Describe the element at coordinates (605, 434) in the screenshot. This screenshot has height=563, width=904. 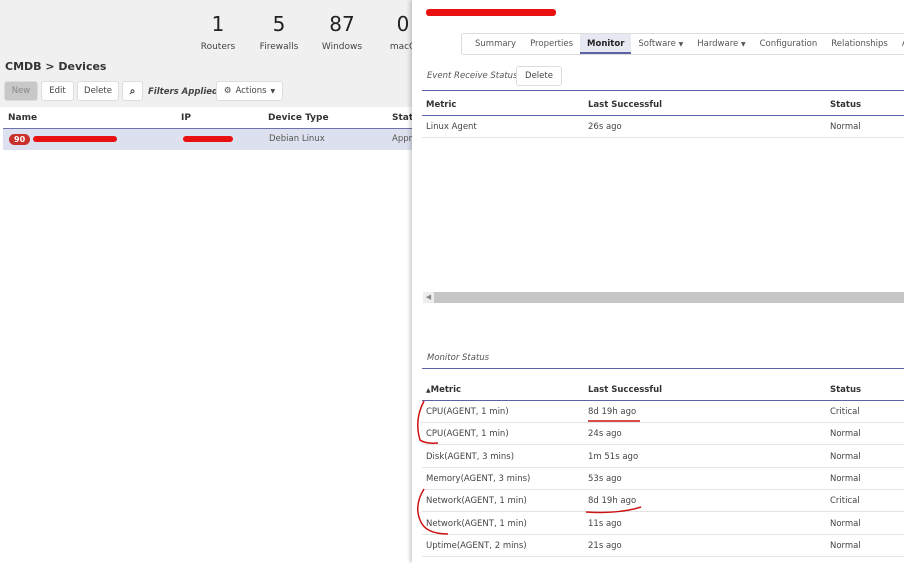
I see `last-successful-cell: 24s ago` at that location.